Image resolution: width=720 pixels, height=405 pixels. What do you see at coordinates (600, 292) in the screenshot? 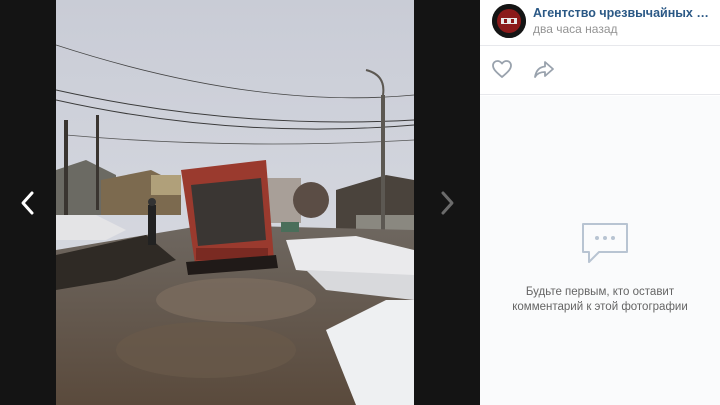
I see `empty-message-line-1: Будьте первым, кто оставит` at bounding box center [600, 292].